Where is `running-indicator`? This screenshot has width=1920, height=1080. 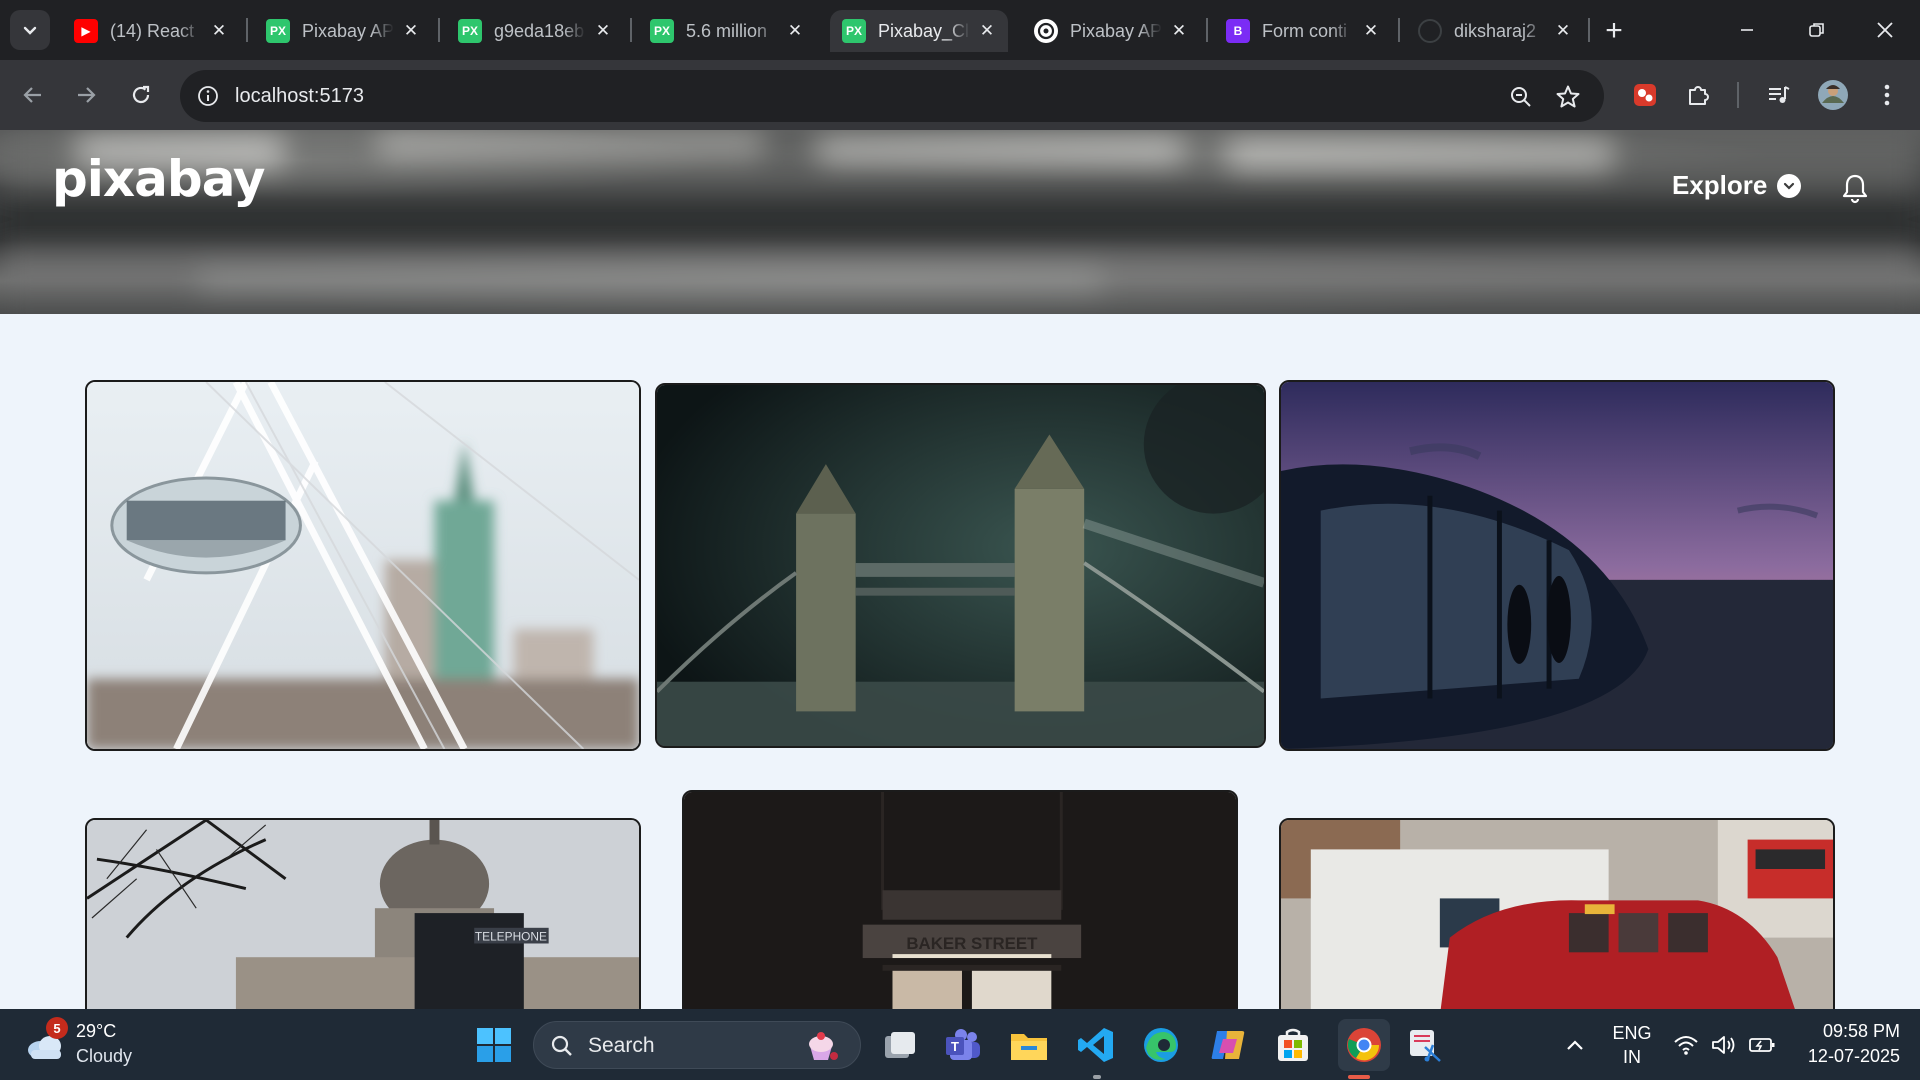 running-indicator is located at coordinates (1097, 1077).